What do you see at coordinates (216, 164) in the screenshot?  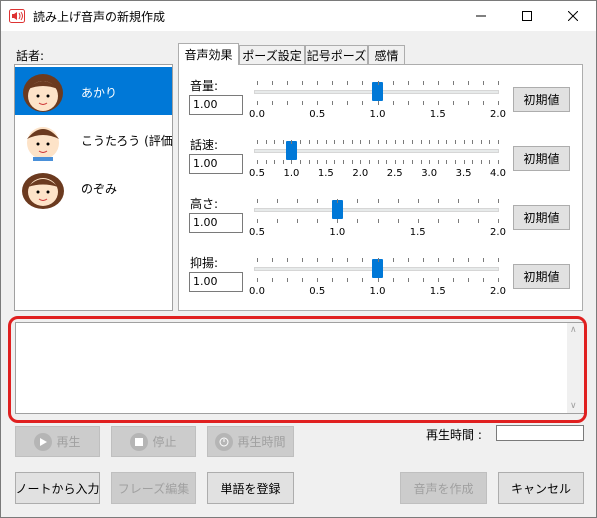 I see `speed-input: 1.00` at bounding box center [216, 164].